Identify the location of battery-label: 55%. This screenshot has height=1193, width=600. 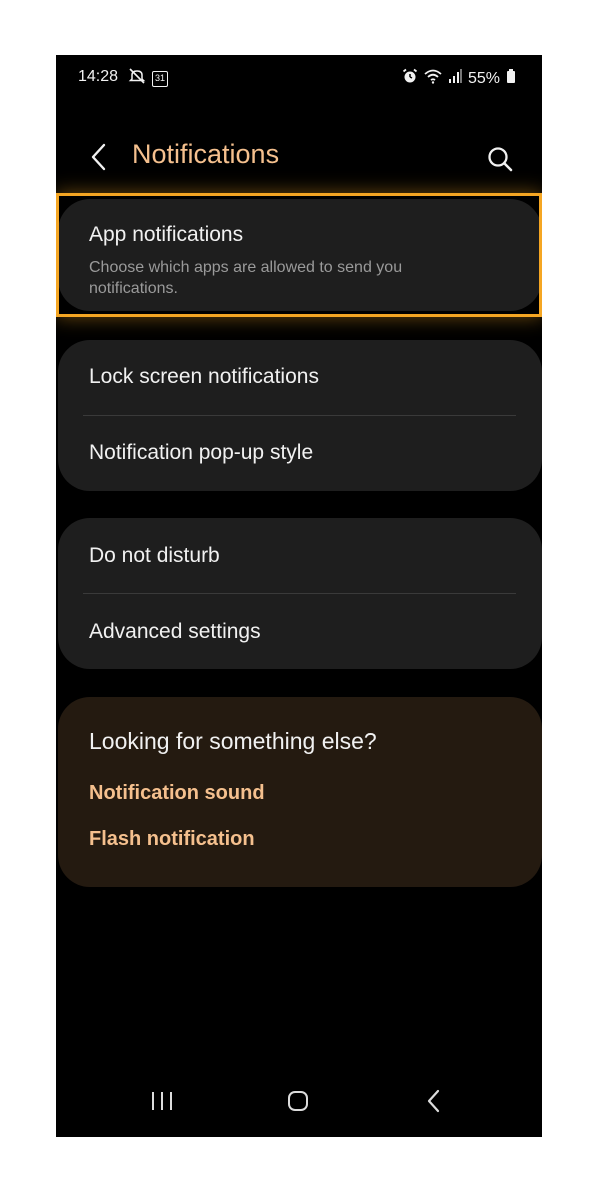
(483, 78).